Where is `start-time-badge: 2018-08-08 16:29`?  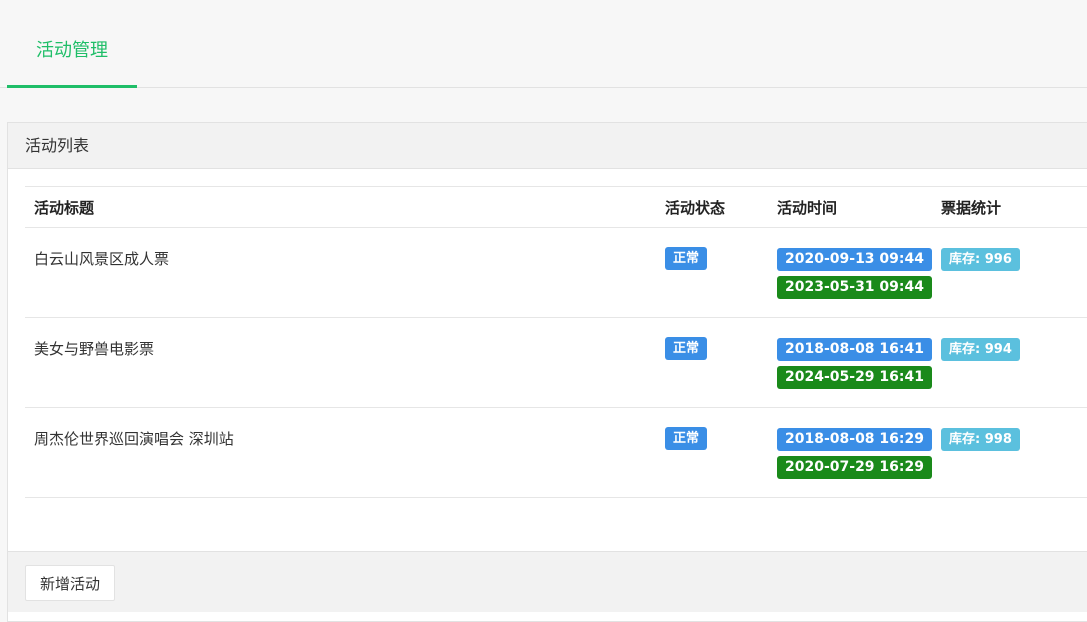 start-time-badge: 2018-08-08 16:29 is located at coordinates (854, 439).